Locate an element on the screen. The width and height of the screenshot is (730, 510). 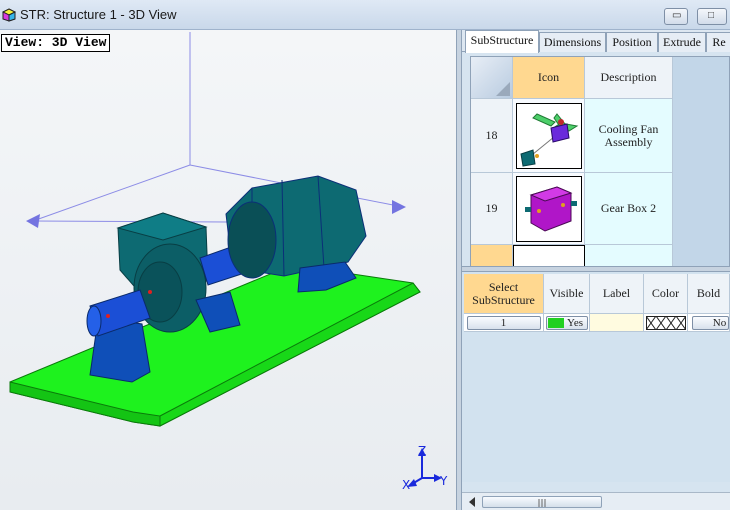
app-cube-icon is located at coordinates (9, 15).